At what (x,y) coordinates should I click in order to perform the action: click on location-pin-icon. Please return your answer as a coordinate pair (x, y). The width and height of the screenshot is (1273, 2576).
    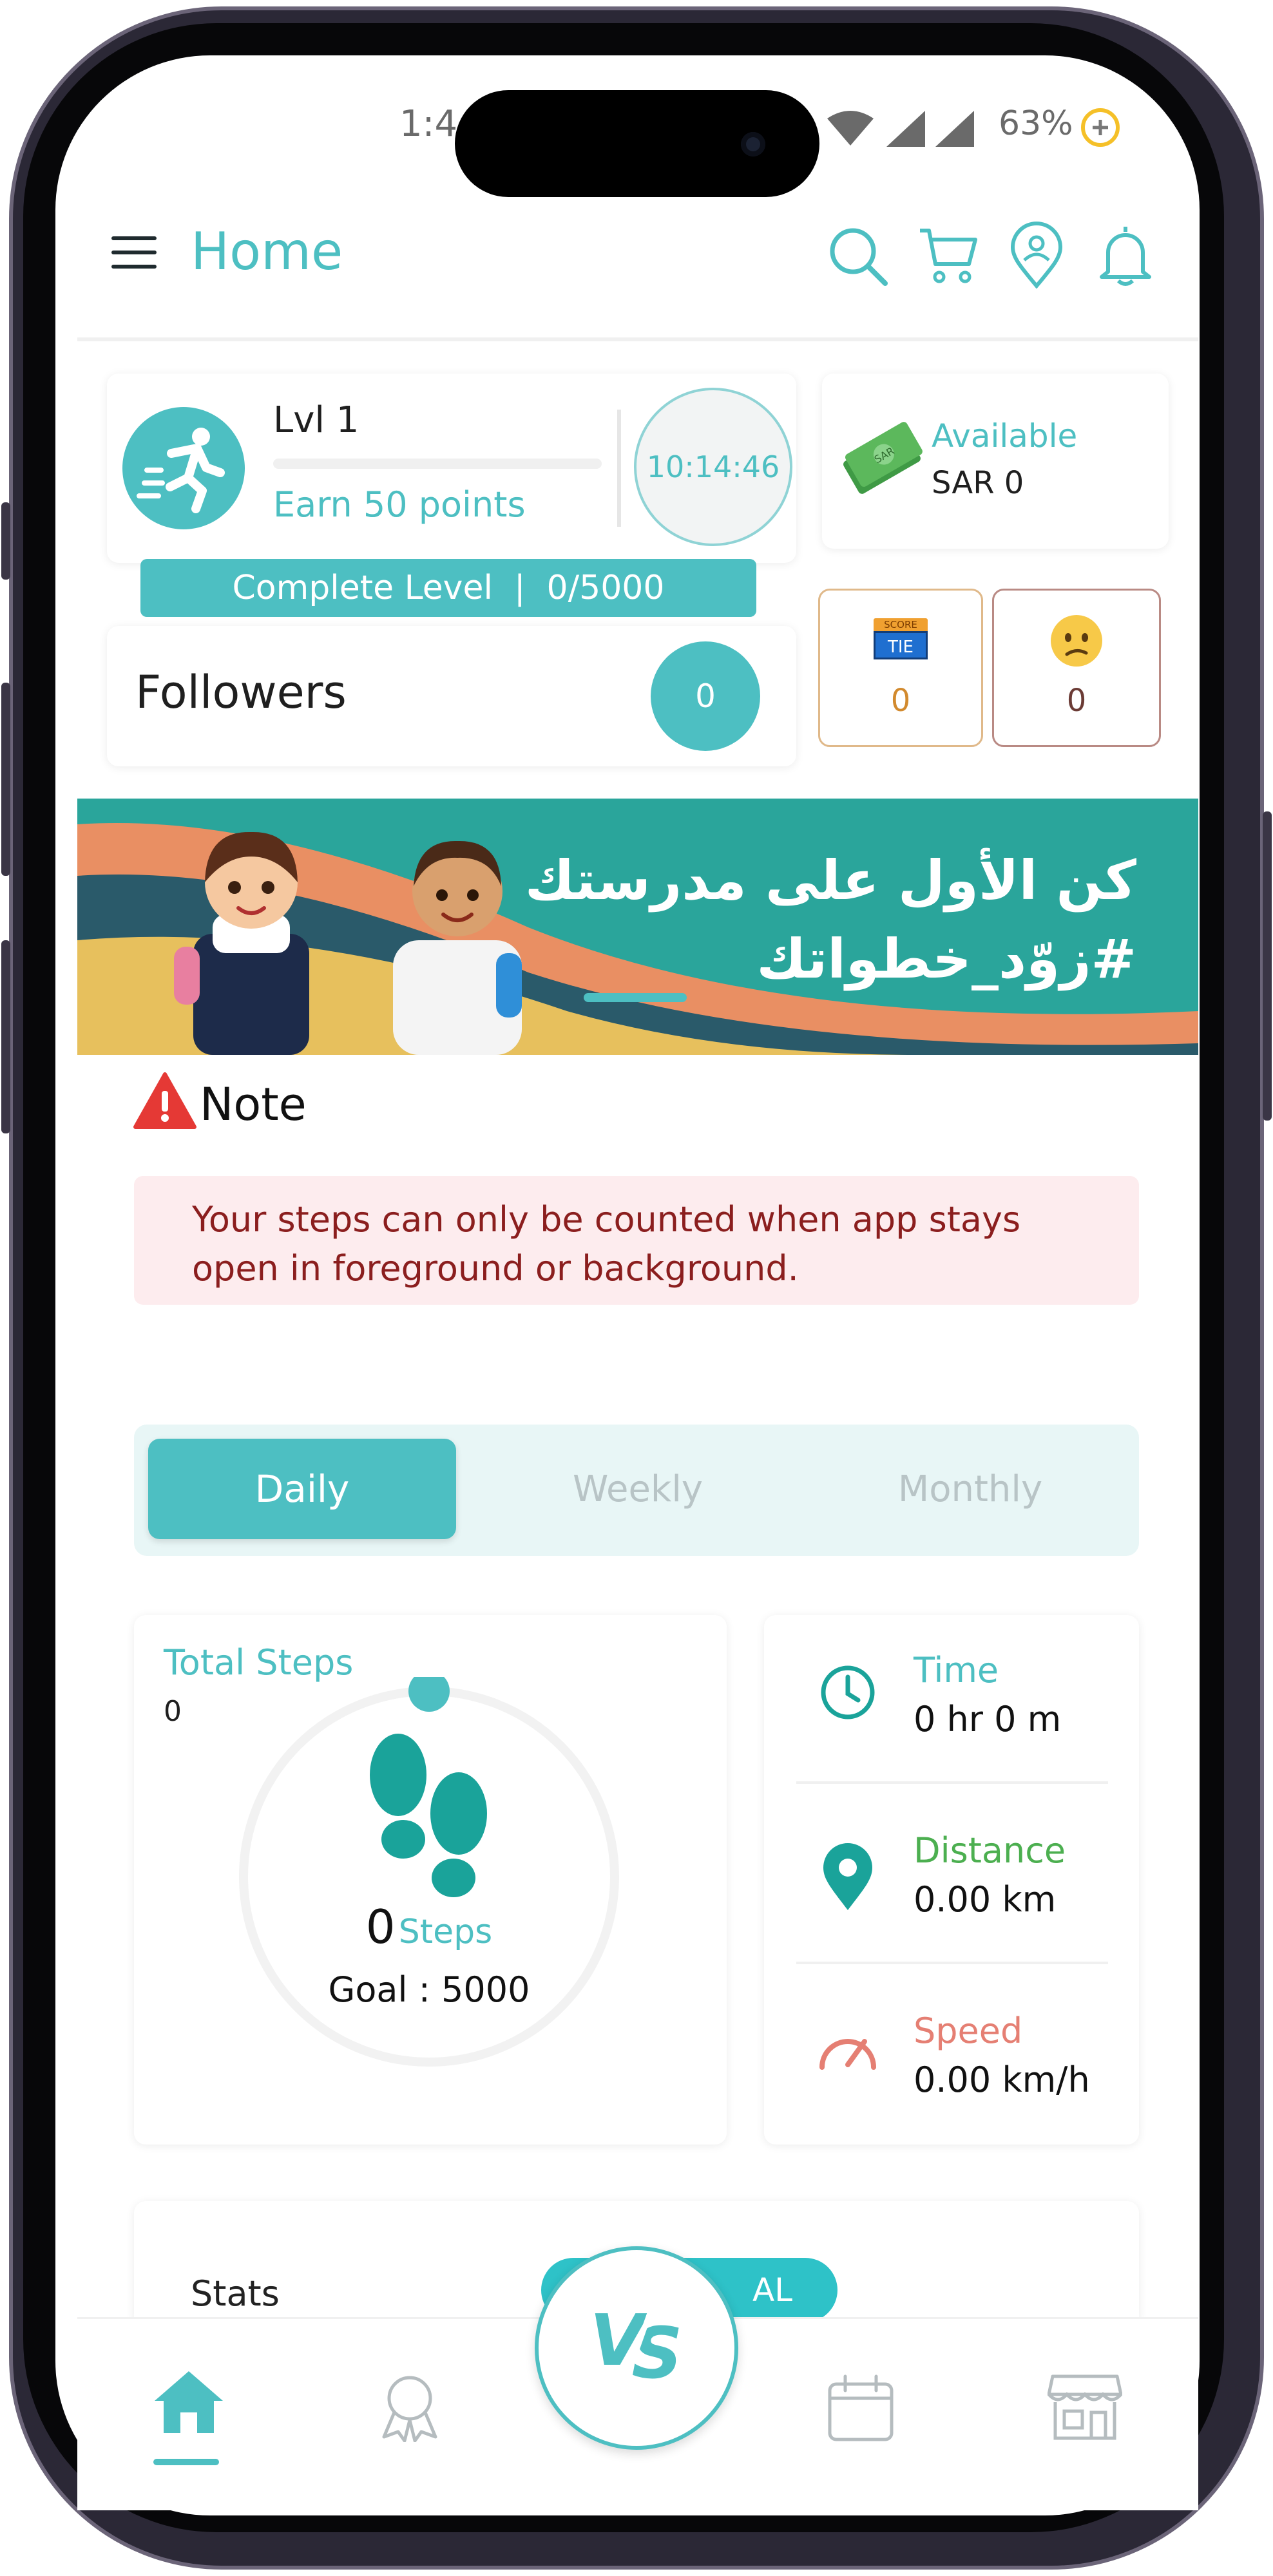
    Looking at the image, I should click on (848, 1876).